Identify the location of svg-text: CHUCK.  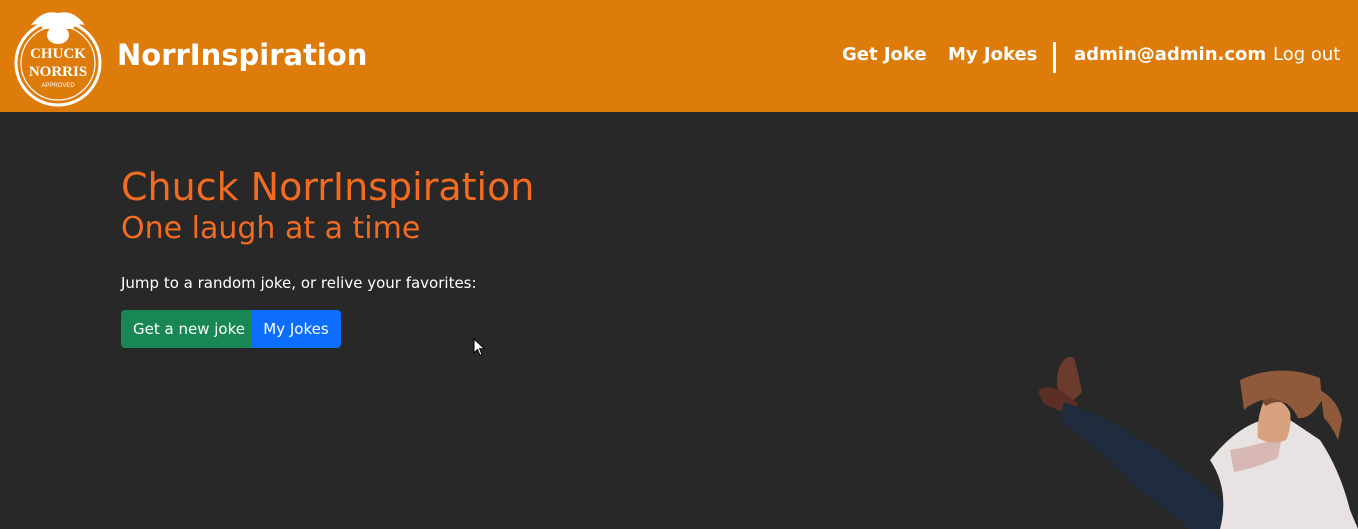
(58, 54).